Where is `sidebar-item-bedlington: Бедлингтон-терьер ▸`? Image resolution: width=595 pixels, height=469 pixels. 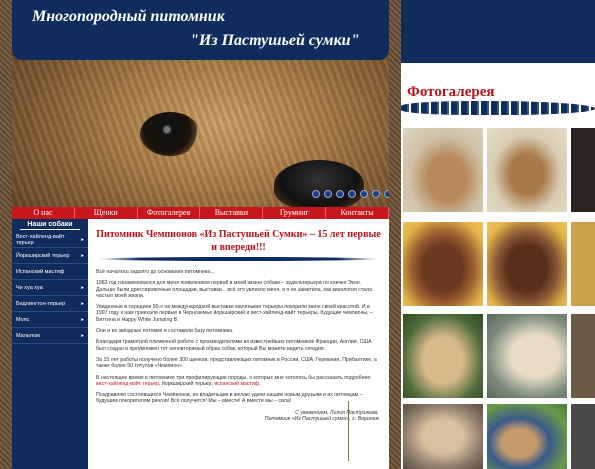 sidebar-item-bedlington: Бедлингтон-терьер ▸ is located at coordinates (50, 304).